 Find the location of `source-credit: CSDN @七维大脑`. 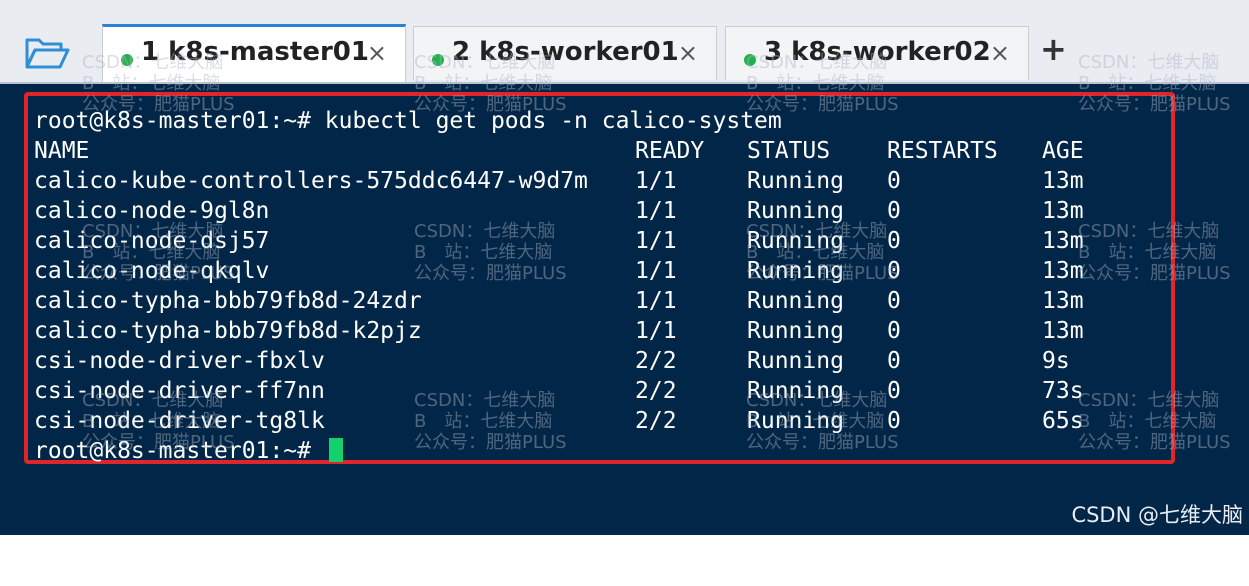

source-credit: CSDN @七维大脑 is located at coordinates (1157, 515).